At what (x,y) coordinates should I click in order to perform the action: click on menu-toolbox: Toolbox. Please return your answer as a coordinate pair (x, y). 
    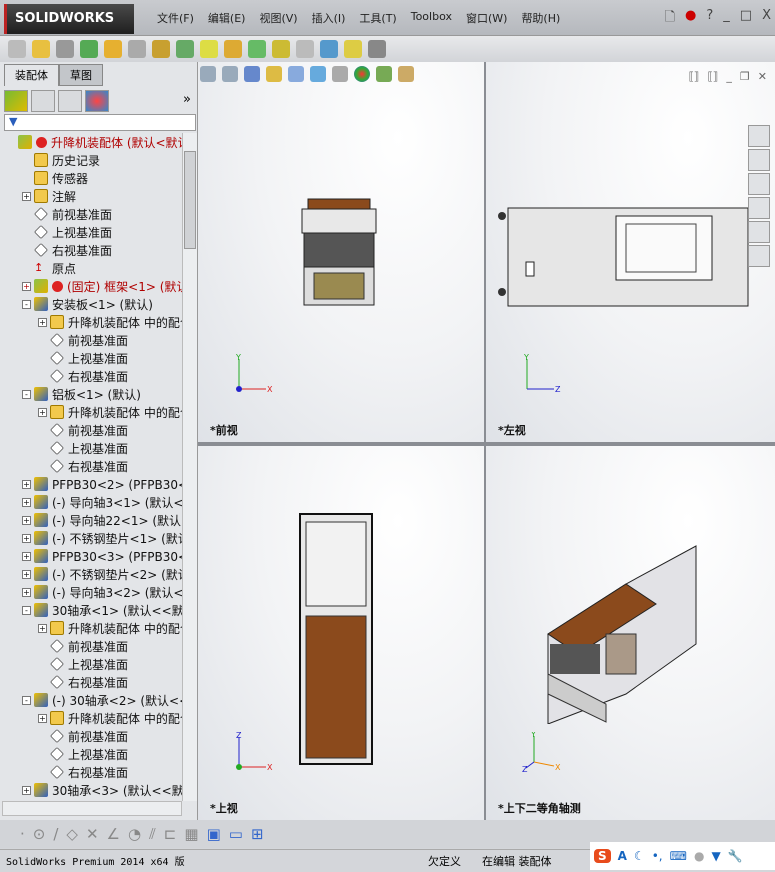
    Looking at the image, I should click on (431, 18).